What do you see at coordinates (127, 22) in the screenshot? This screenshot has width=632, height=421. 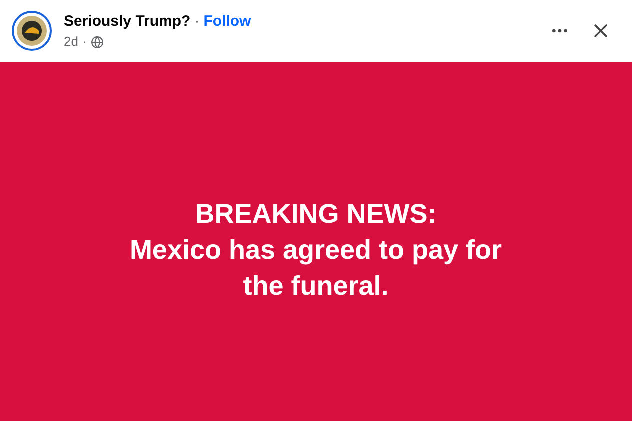 I see `author-name: Seriously Trump?` at bounding box center [127, 22].